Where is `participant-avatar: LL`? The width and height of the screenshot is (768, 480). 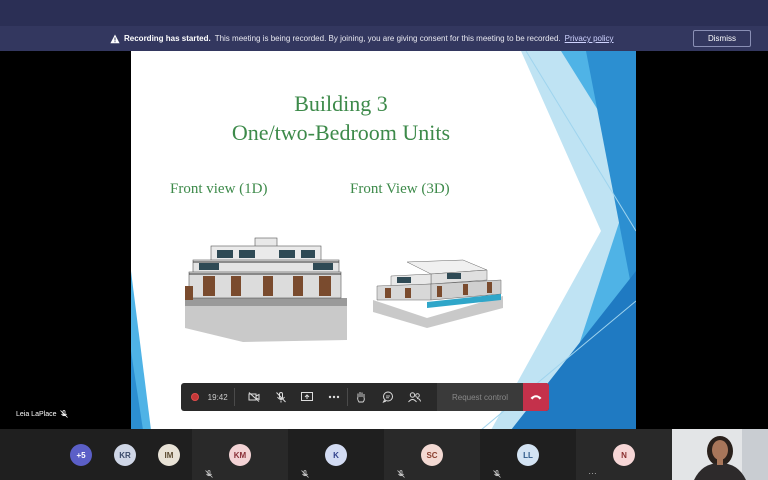
participant-avatar: LL is located at coordinates (528, 455).